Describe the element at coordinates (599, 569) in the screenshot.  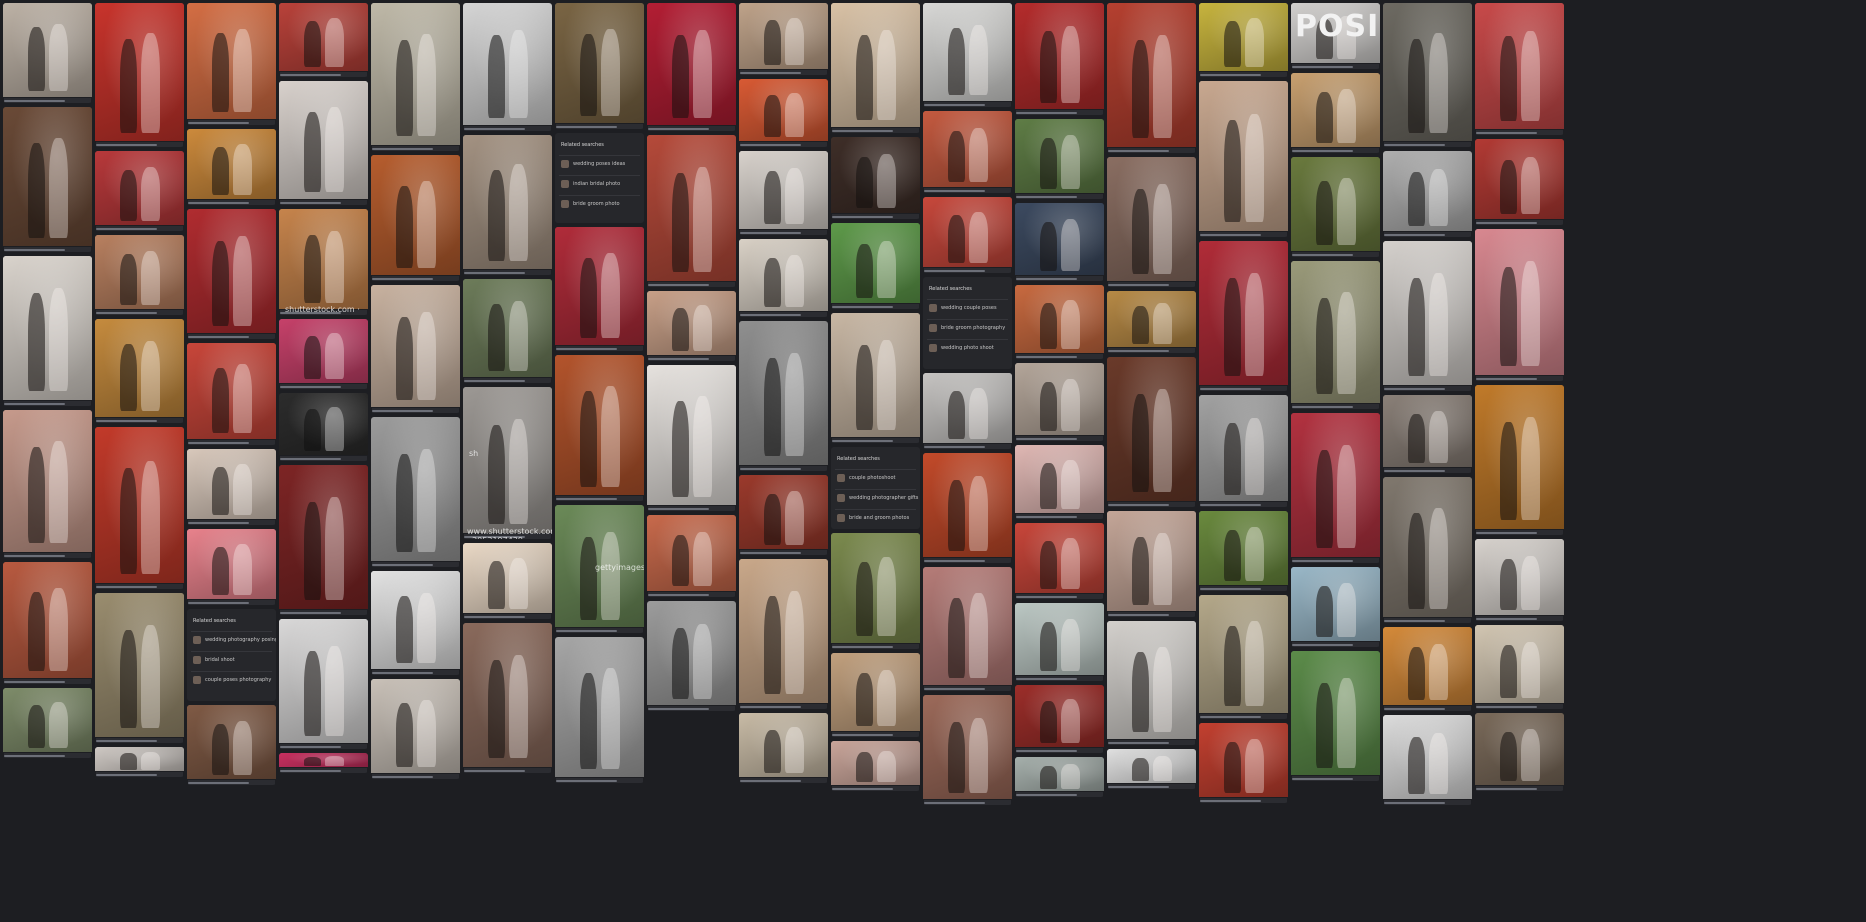
I see `pin-card: gettyimages` at that location.